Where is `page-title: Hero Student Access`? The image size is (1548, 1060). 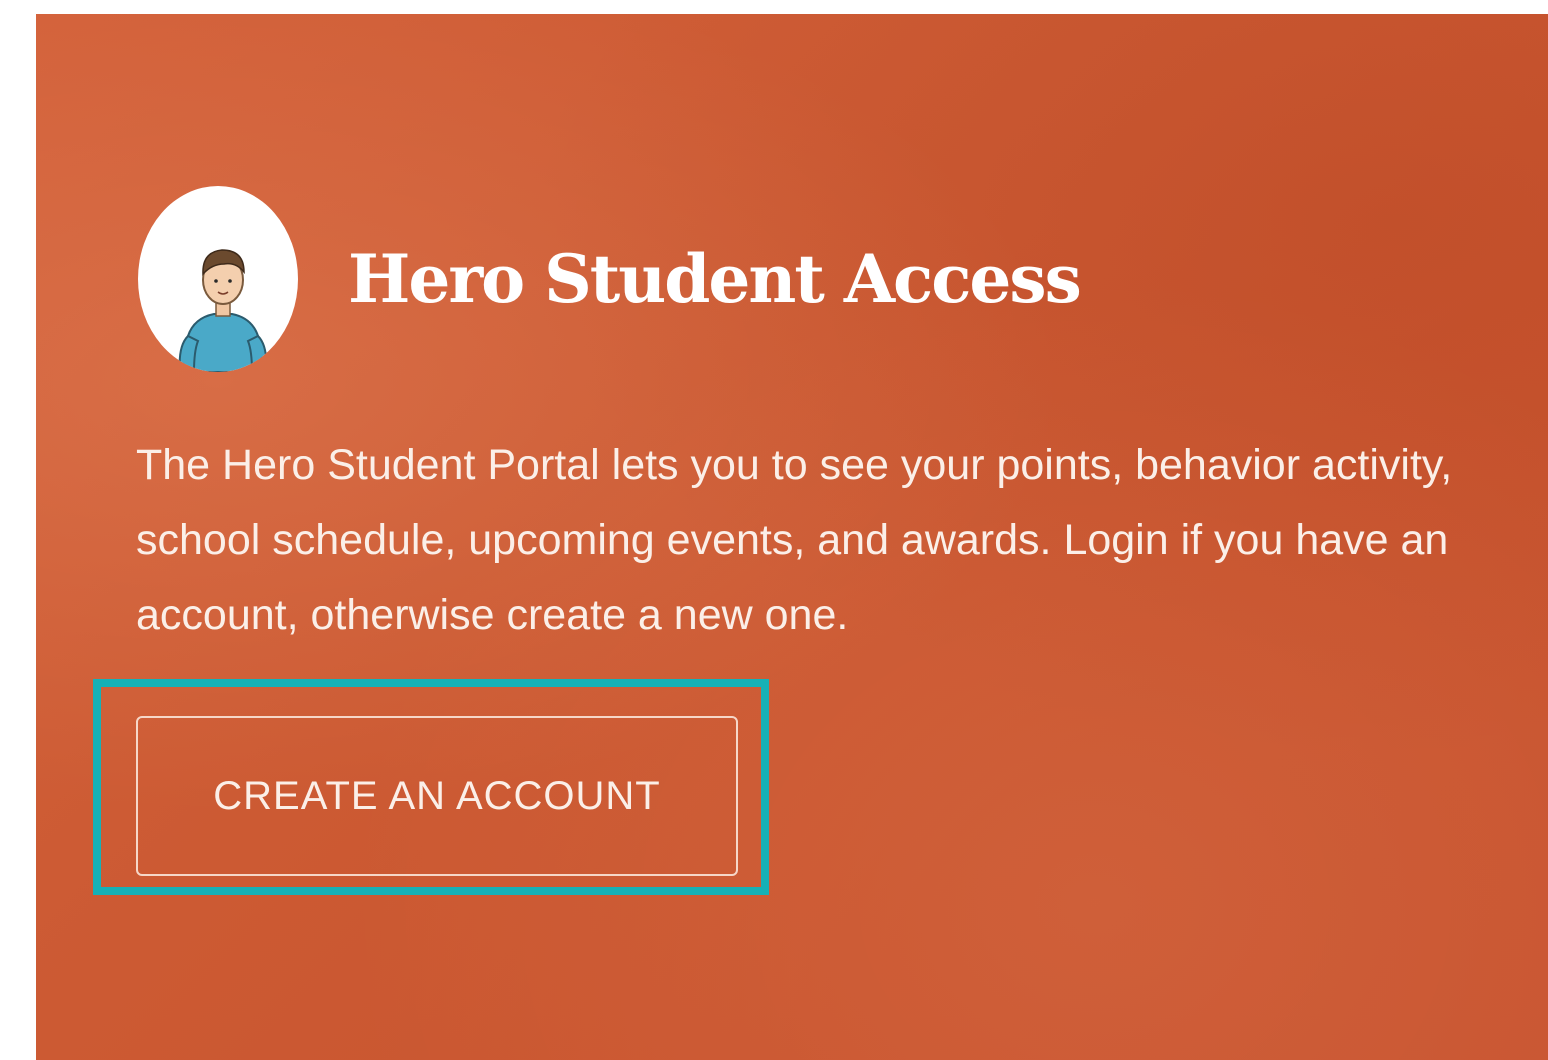
page-title: Hero Student Access is located at coordinates (715, 279).